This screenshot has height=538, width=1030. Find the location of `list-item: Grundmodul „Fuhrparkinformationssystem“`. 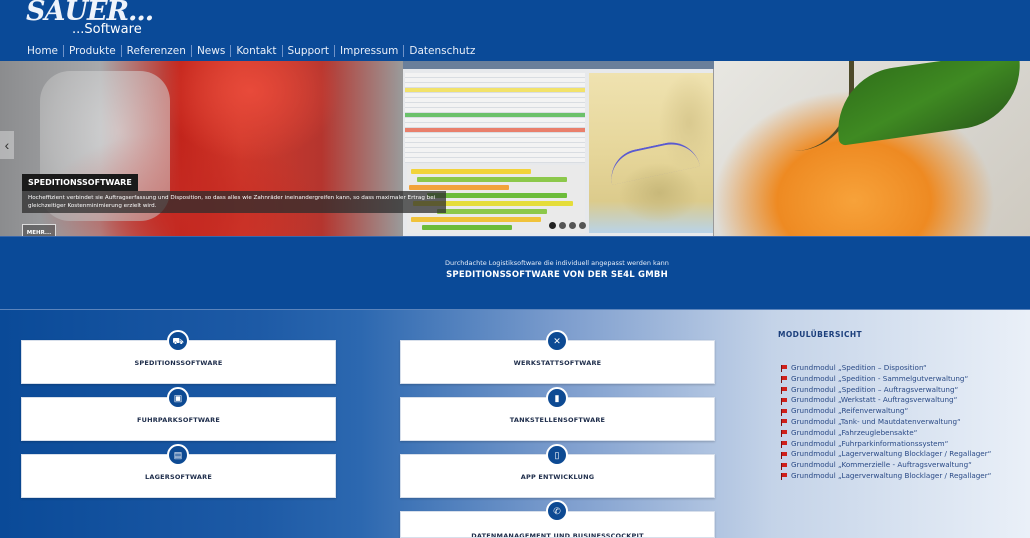

list-item: Grundmodul „Fuhrparkinformationssystem“ is located at coordinates (901, 444).